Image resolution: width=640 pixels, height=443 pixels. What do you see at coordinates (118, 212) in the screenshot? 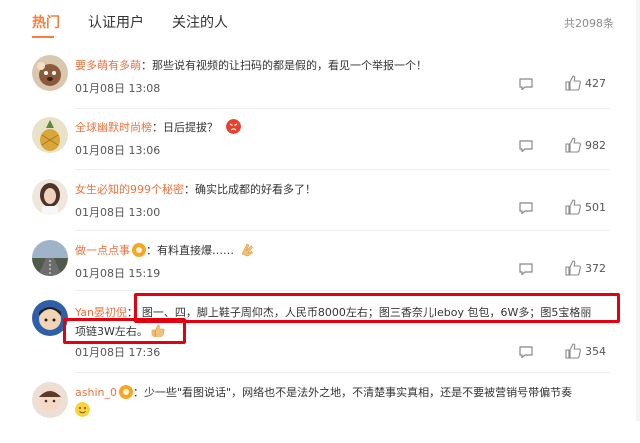
I see `comment-time: 01月08日 13:00` at bounding box center [118, 212].